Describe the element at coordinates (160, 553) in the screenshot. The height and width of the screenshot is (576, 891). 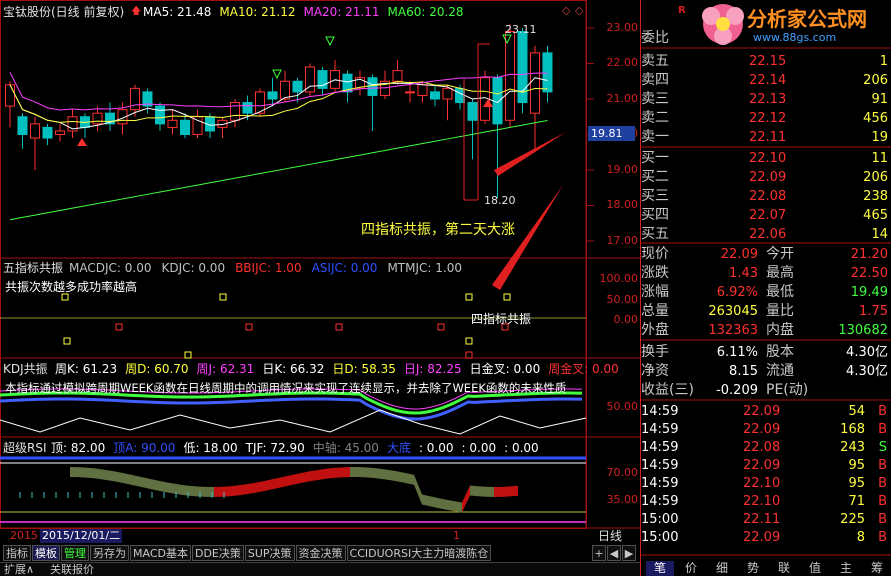
I see `tab-4: MACD基本` at that location.